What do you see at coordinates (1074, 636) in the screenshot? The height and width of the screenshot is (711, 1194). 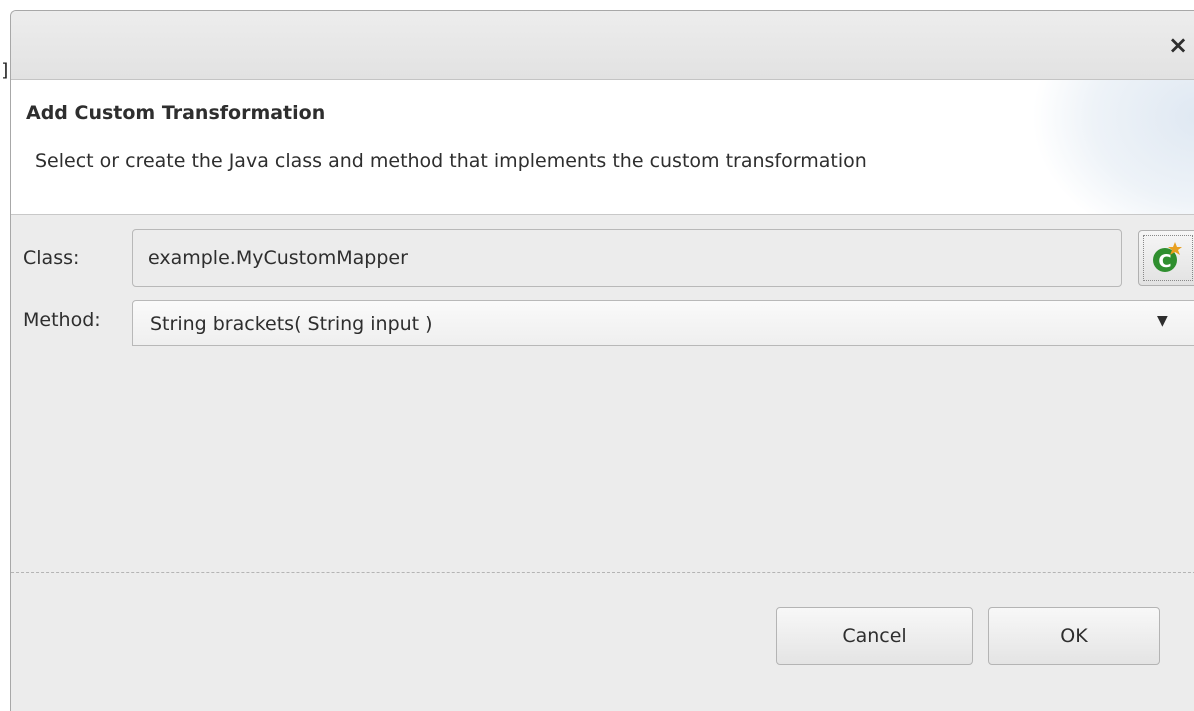 I see `ok-button: OK` at bounding box center [1074, 636].